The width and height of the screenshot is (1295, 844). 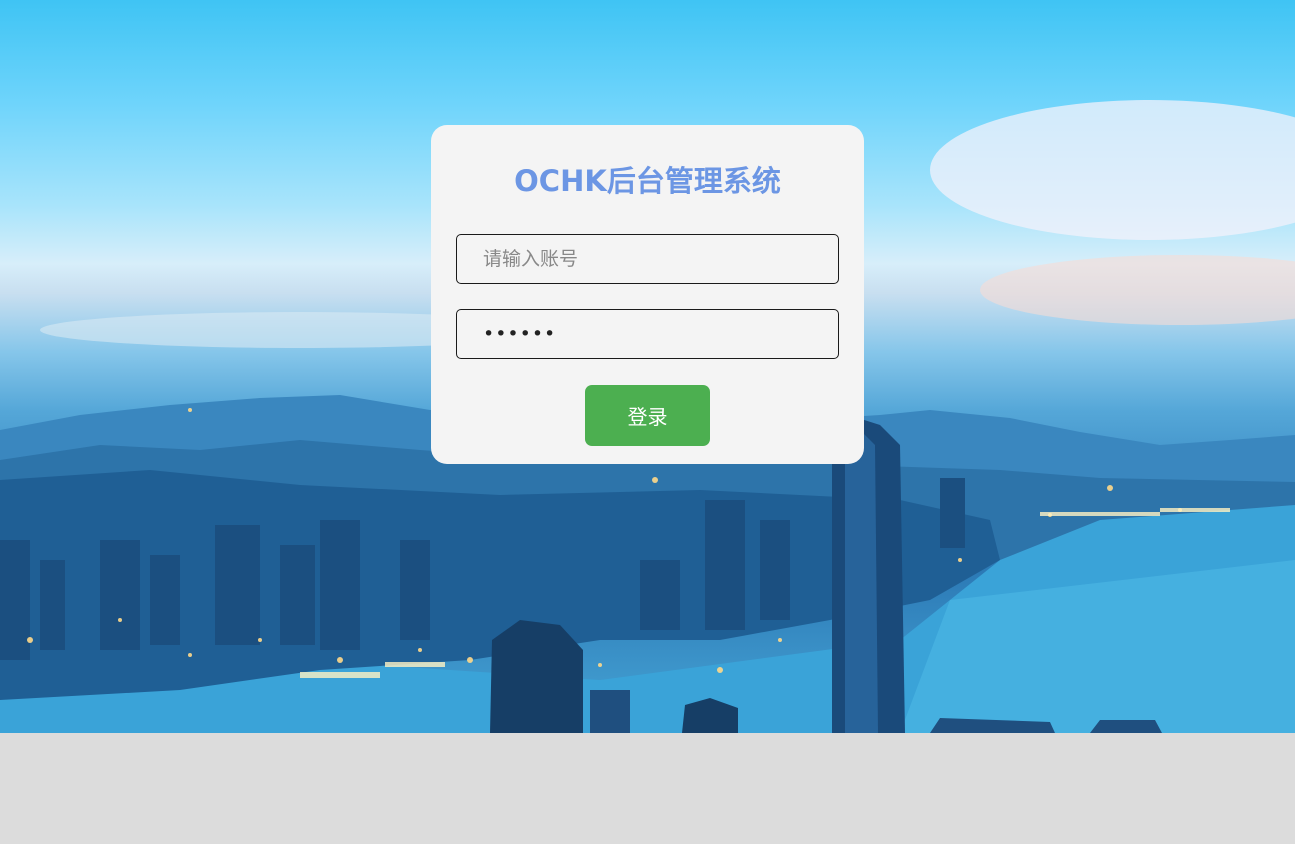 What do you see at coordinates (647, 181) in the screenshot?
I see `login-title: OCHK后台管理系统` at bounding box center [647, 181].